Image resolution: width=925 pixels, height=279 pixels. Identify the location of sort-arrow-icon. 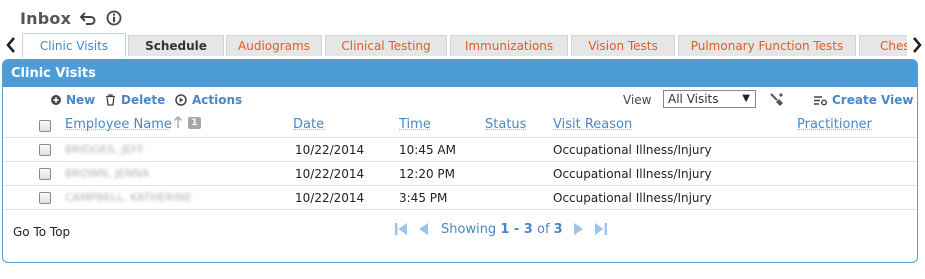
(178, 123).